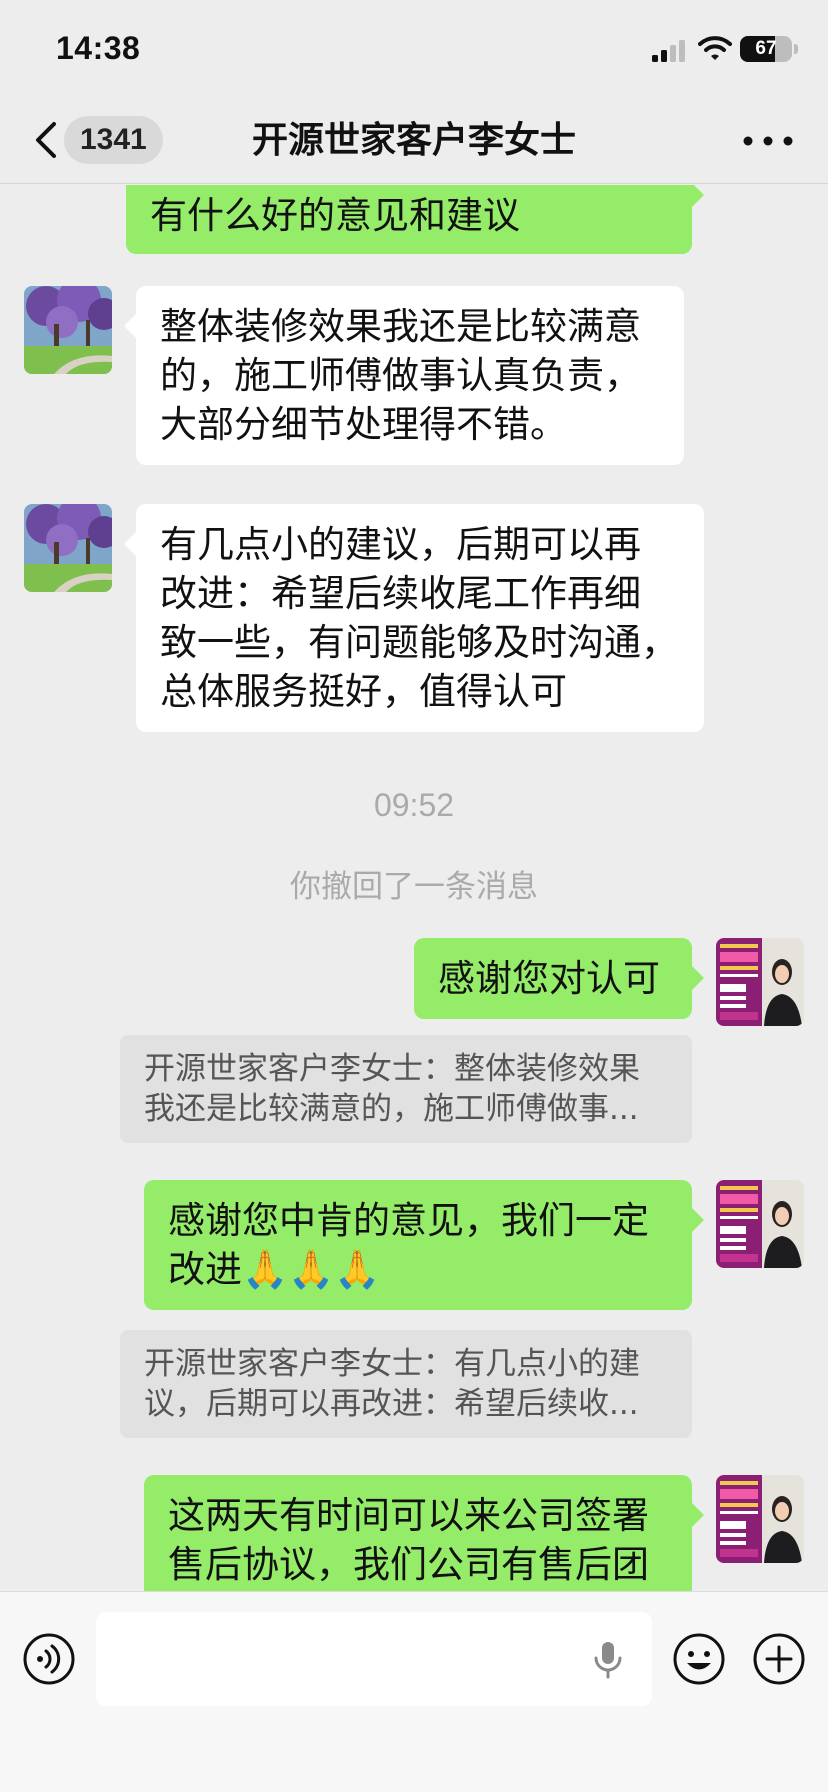 The height and width of the screenshot is (1792, 828). Describe the element at coordinates (408, 1564) in the screenshot. I see `message-line: 售后协议，我们公司有售后团` at that location.